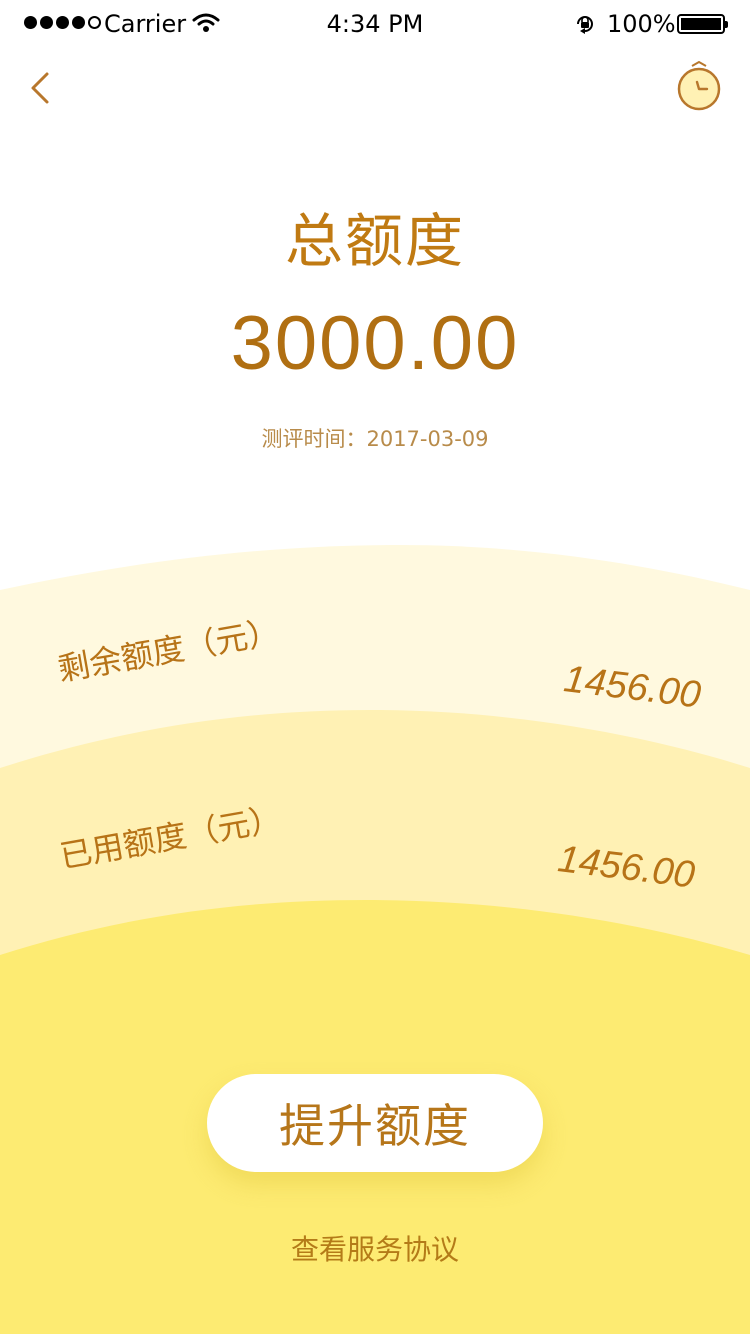 This screenshot has width=750, height=1334. I want to click on clock-icon, so click(699, 85).